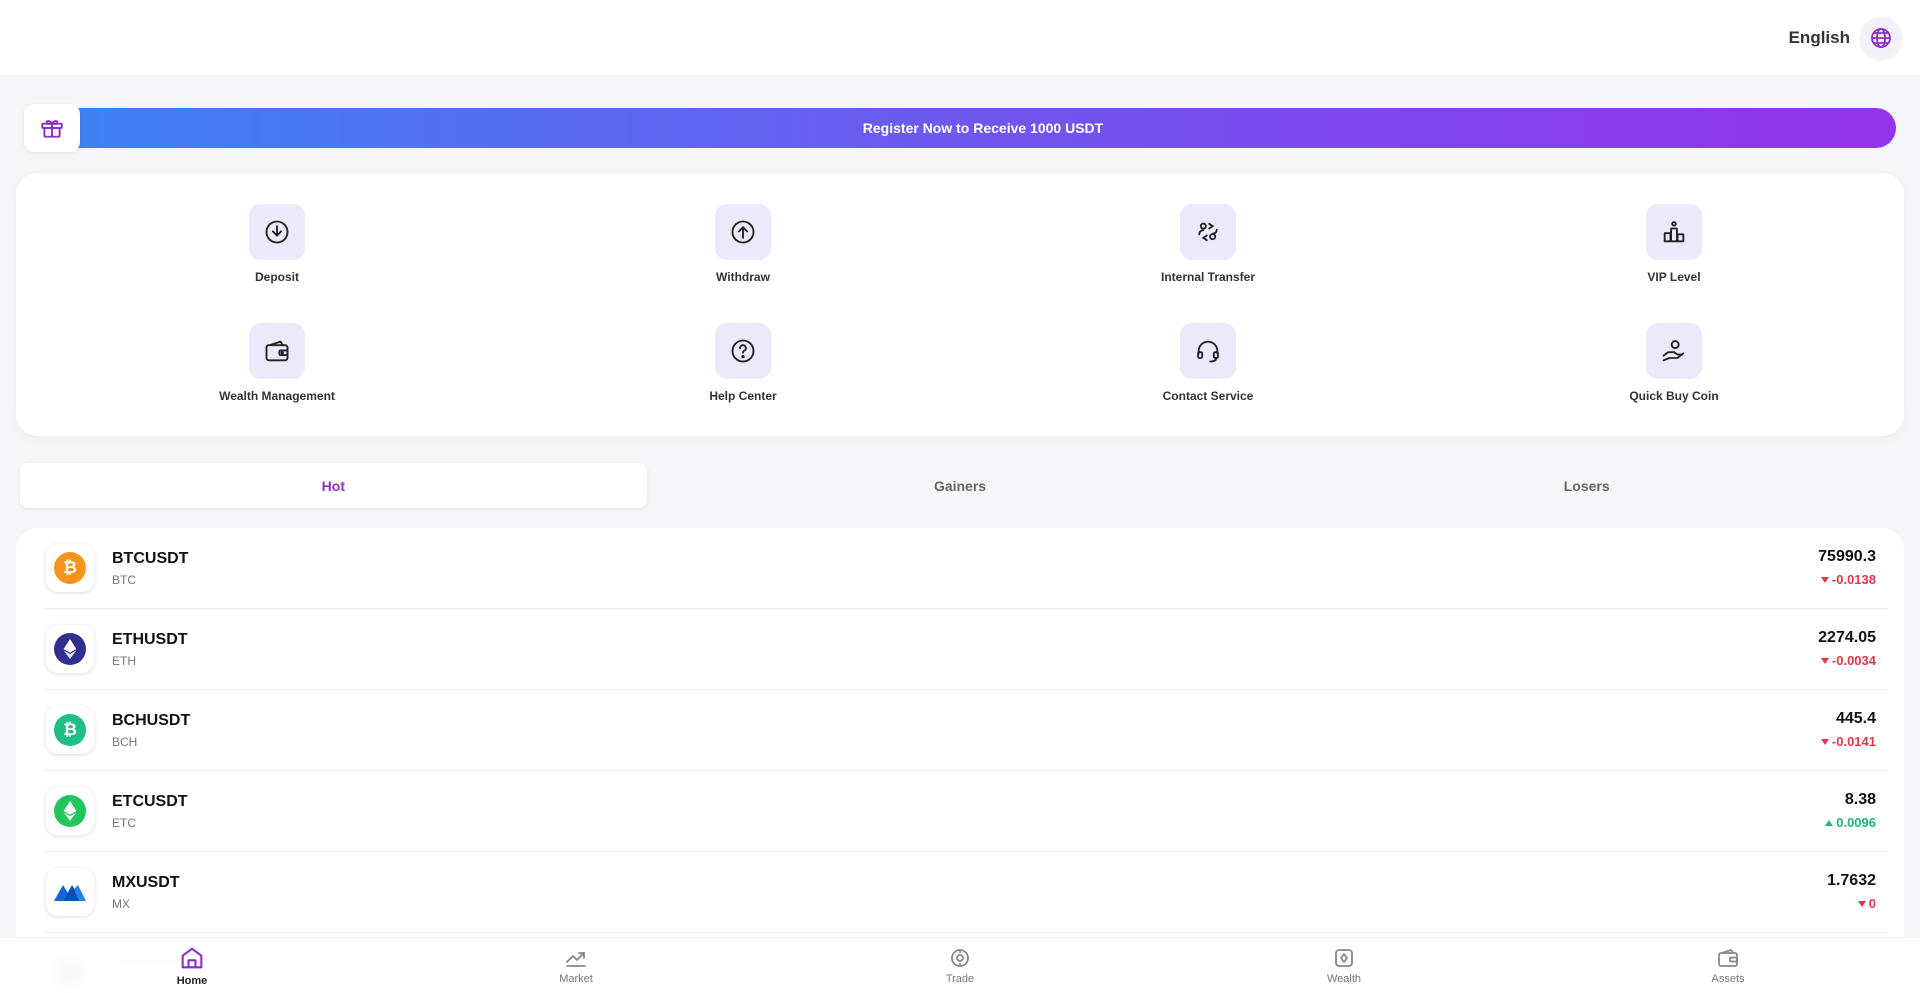 The width and height of the screenshot is (1920, 993). I want to click on market-symbol: BTCUSDT, so click(150, 558).